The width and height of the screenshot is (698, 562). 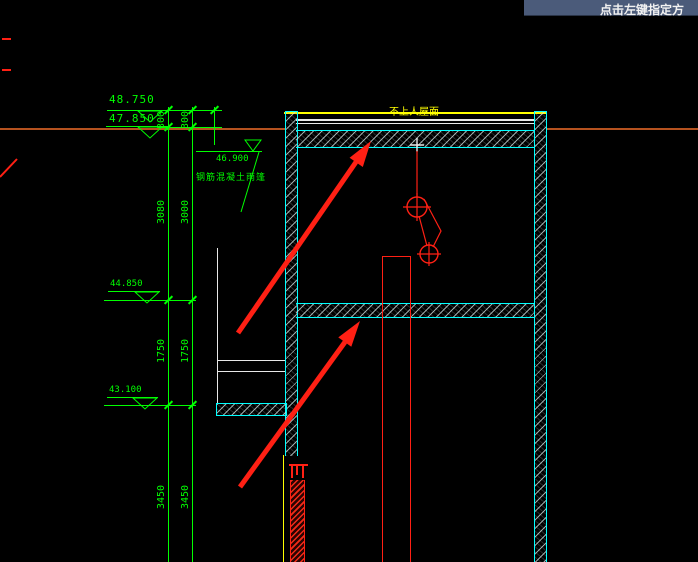 What do you see at coordinates (642, 10) in the screenshot?
I see `cursor-tooltip-text: 点击左键指定方` at bounding box center [642, 10].